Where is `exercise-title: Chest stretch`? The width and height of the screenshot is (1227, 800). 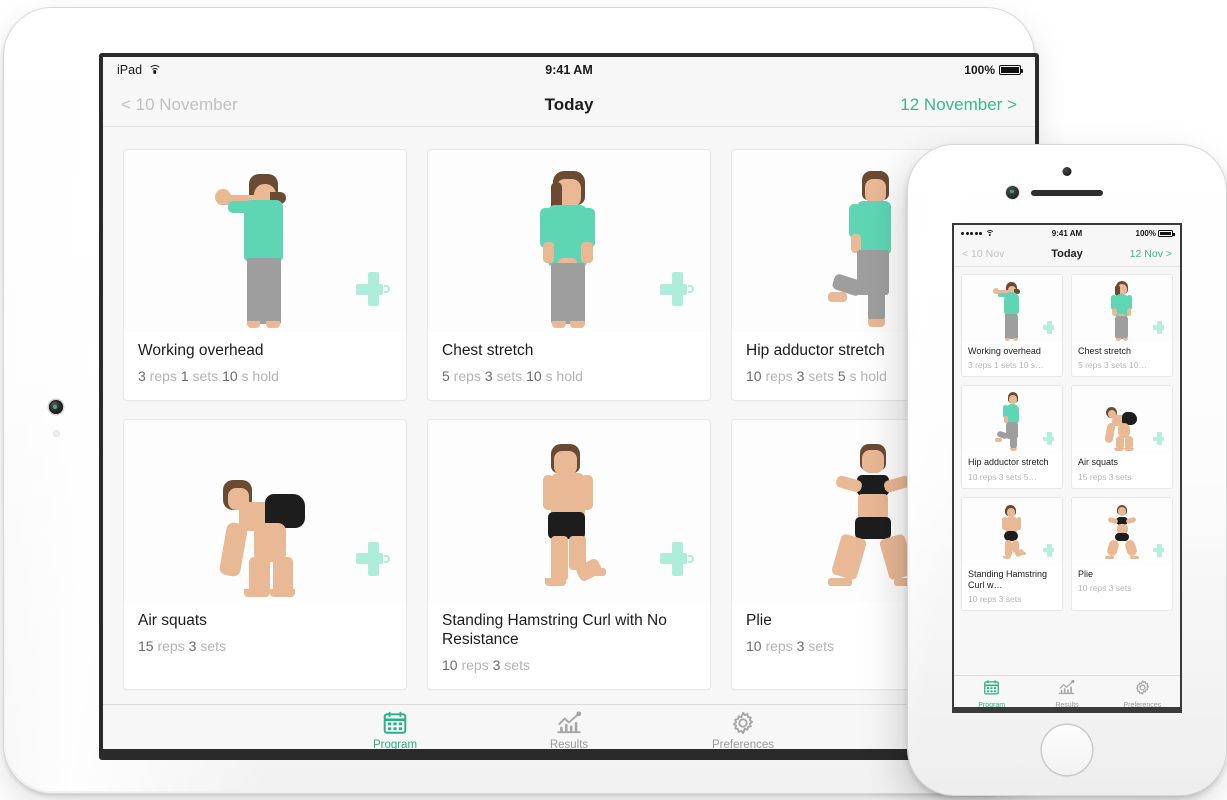 exercise-title: Chest stretch is located at coordinates (1105, 351).